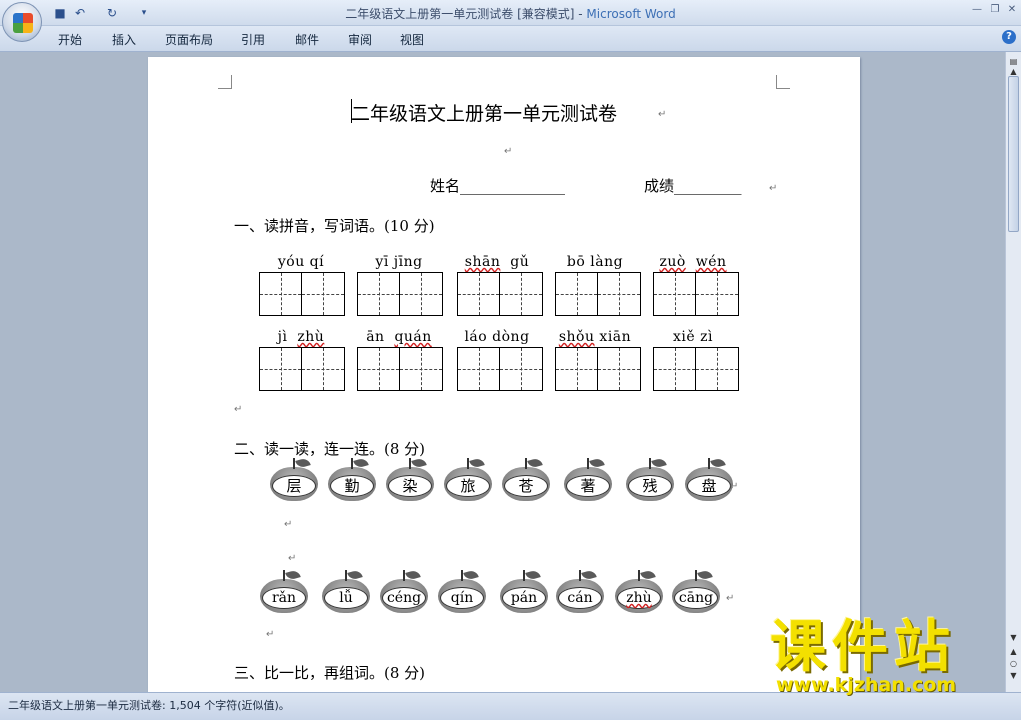 Image resolution: width=1021 pixels, height=720 pixels. Describe the element at coordinates (484, 114) in the screenshot. I see `document-heading: 二年级语文上册第一单元测试卷` at that location.